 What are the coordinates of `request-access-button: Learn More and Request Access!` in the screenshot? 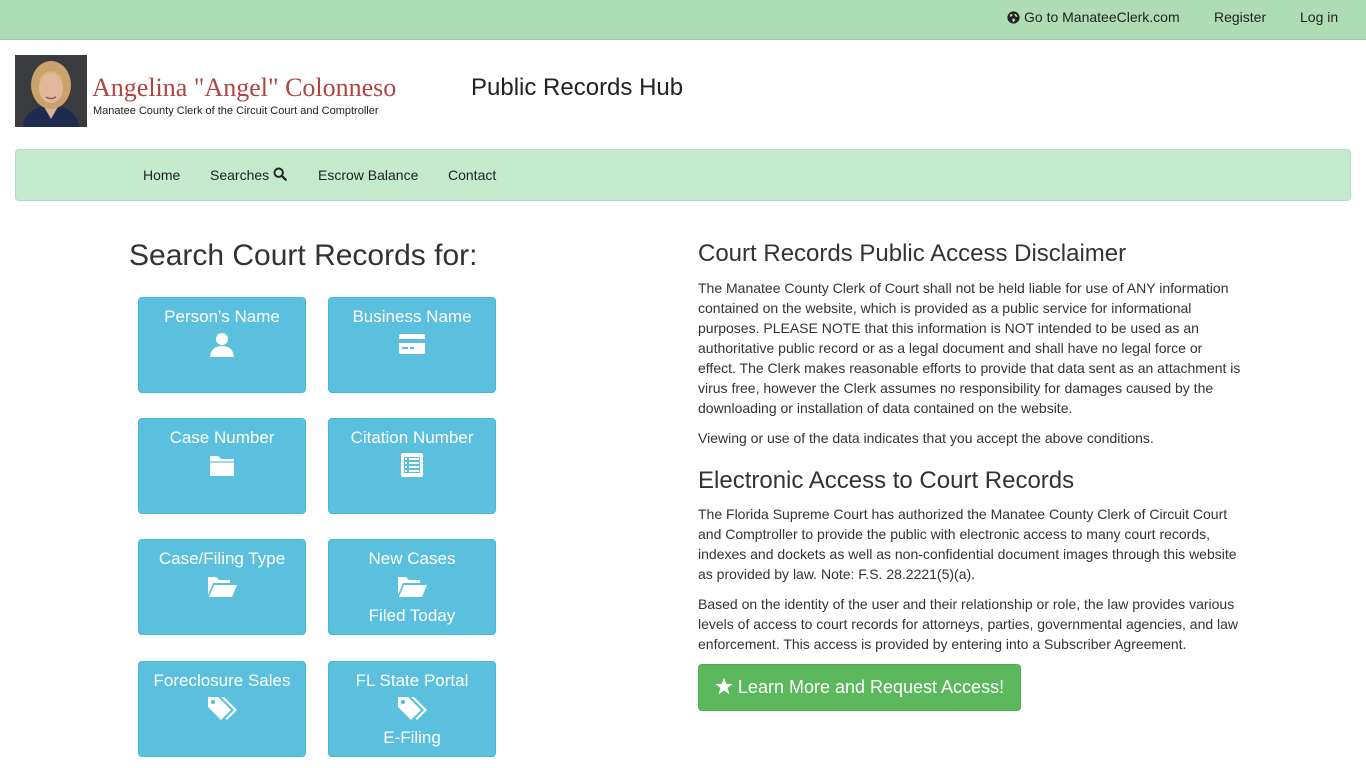 It's located at (859, 687).